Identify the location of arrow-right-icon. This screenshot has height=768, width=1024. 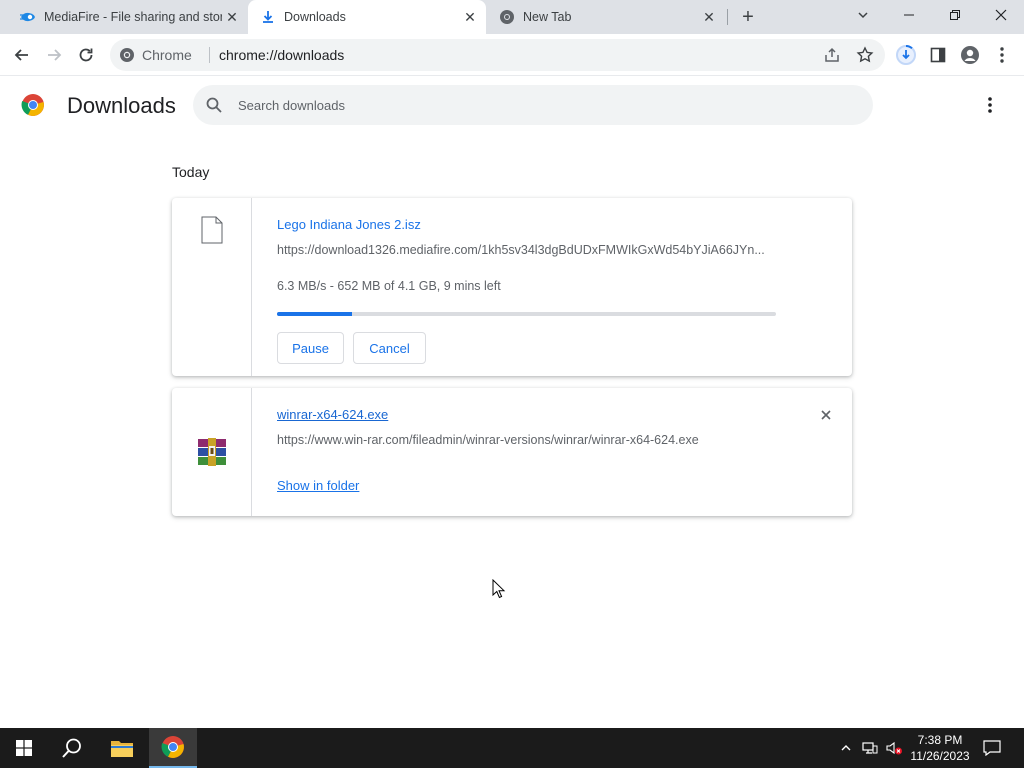
(55, 55).